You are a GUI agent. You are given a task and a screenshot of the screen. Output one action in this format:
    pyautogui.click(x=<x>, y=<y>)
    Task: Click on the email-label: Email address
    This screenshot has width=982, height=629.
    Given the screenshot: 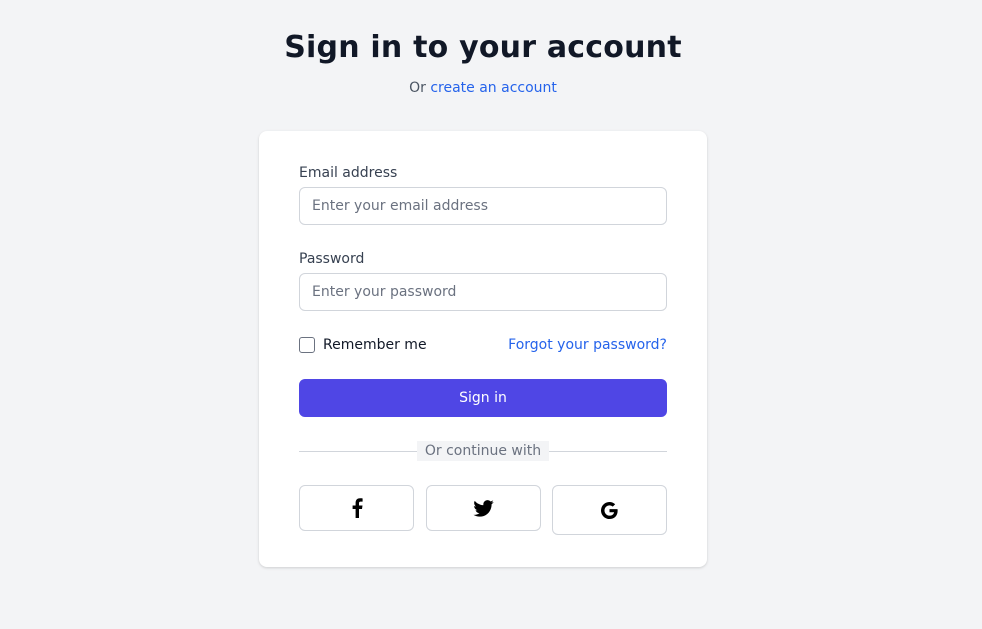 What is the action you would take?
    pyautogui.click(x=348, y=173)
    